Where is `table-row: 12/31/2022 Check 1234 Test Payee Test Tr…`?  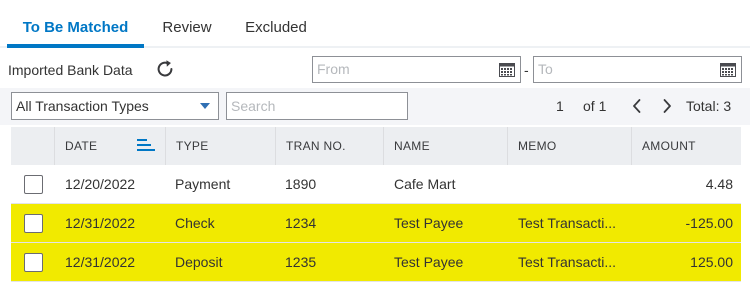 table-row: 12/31/2022 Check 1234 Test Payee Test Tr… is located at coordinates (376, 223).